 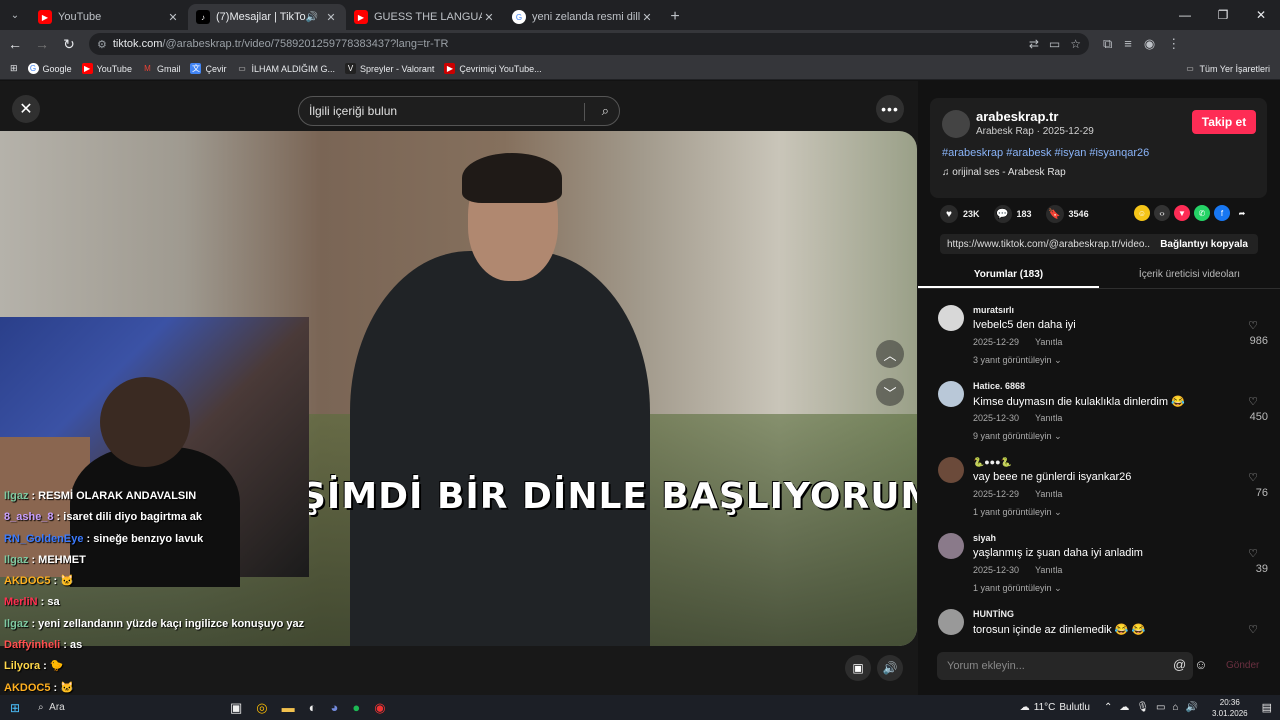 I want to click on site-info-icon: ⚙, so click(x=102, y=44).